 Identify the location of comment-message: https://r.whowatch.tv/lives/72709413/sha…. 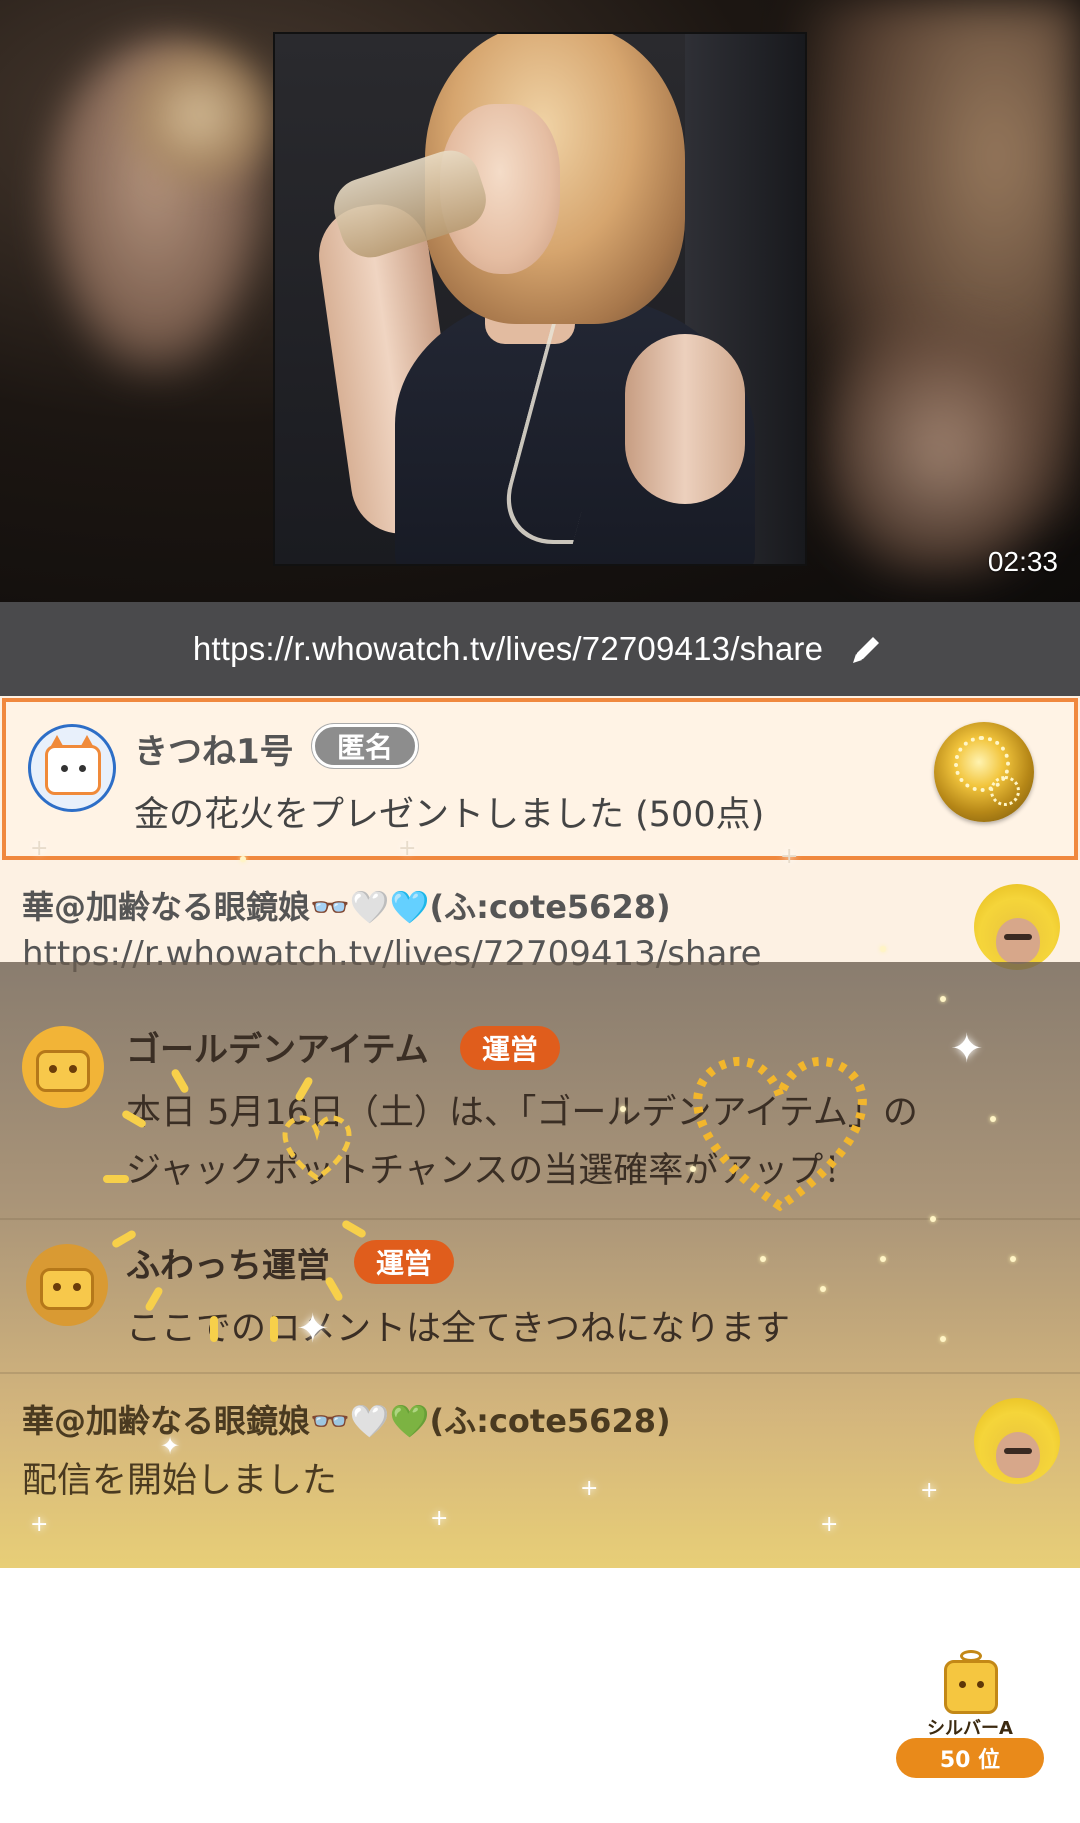
(391, 954).